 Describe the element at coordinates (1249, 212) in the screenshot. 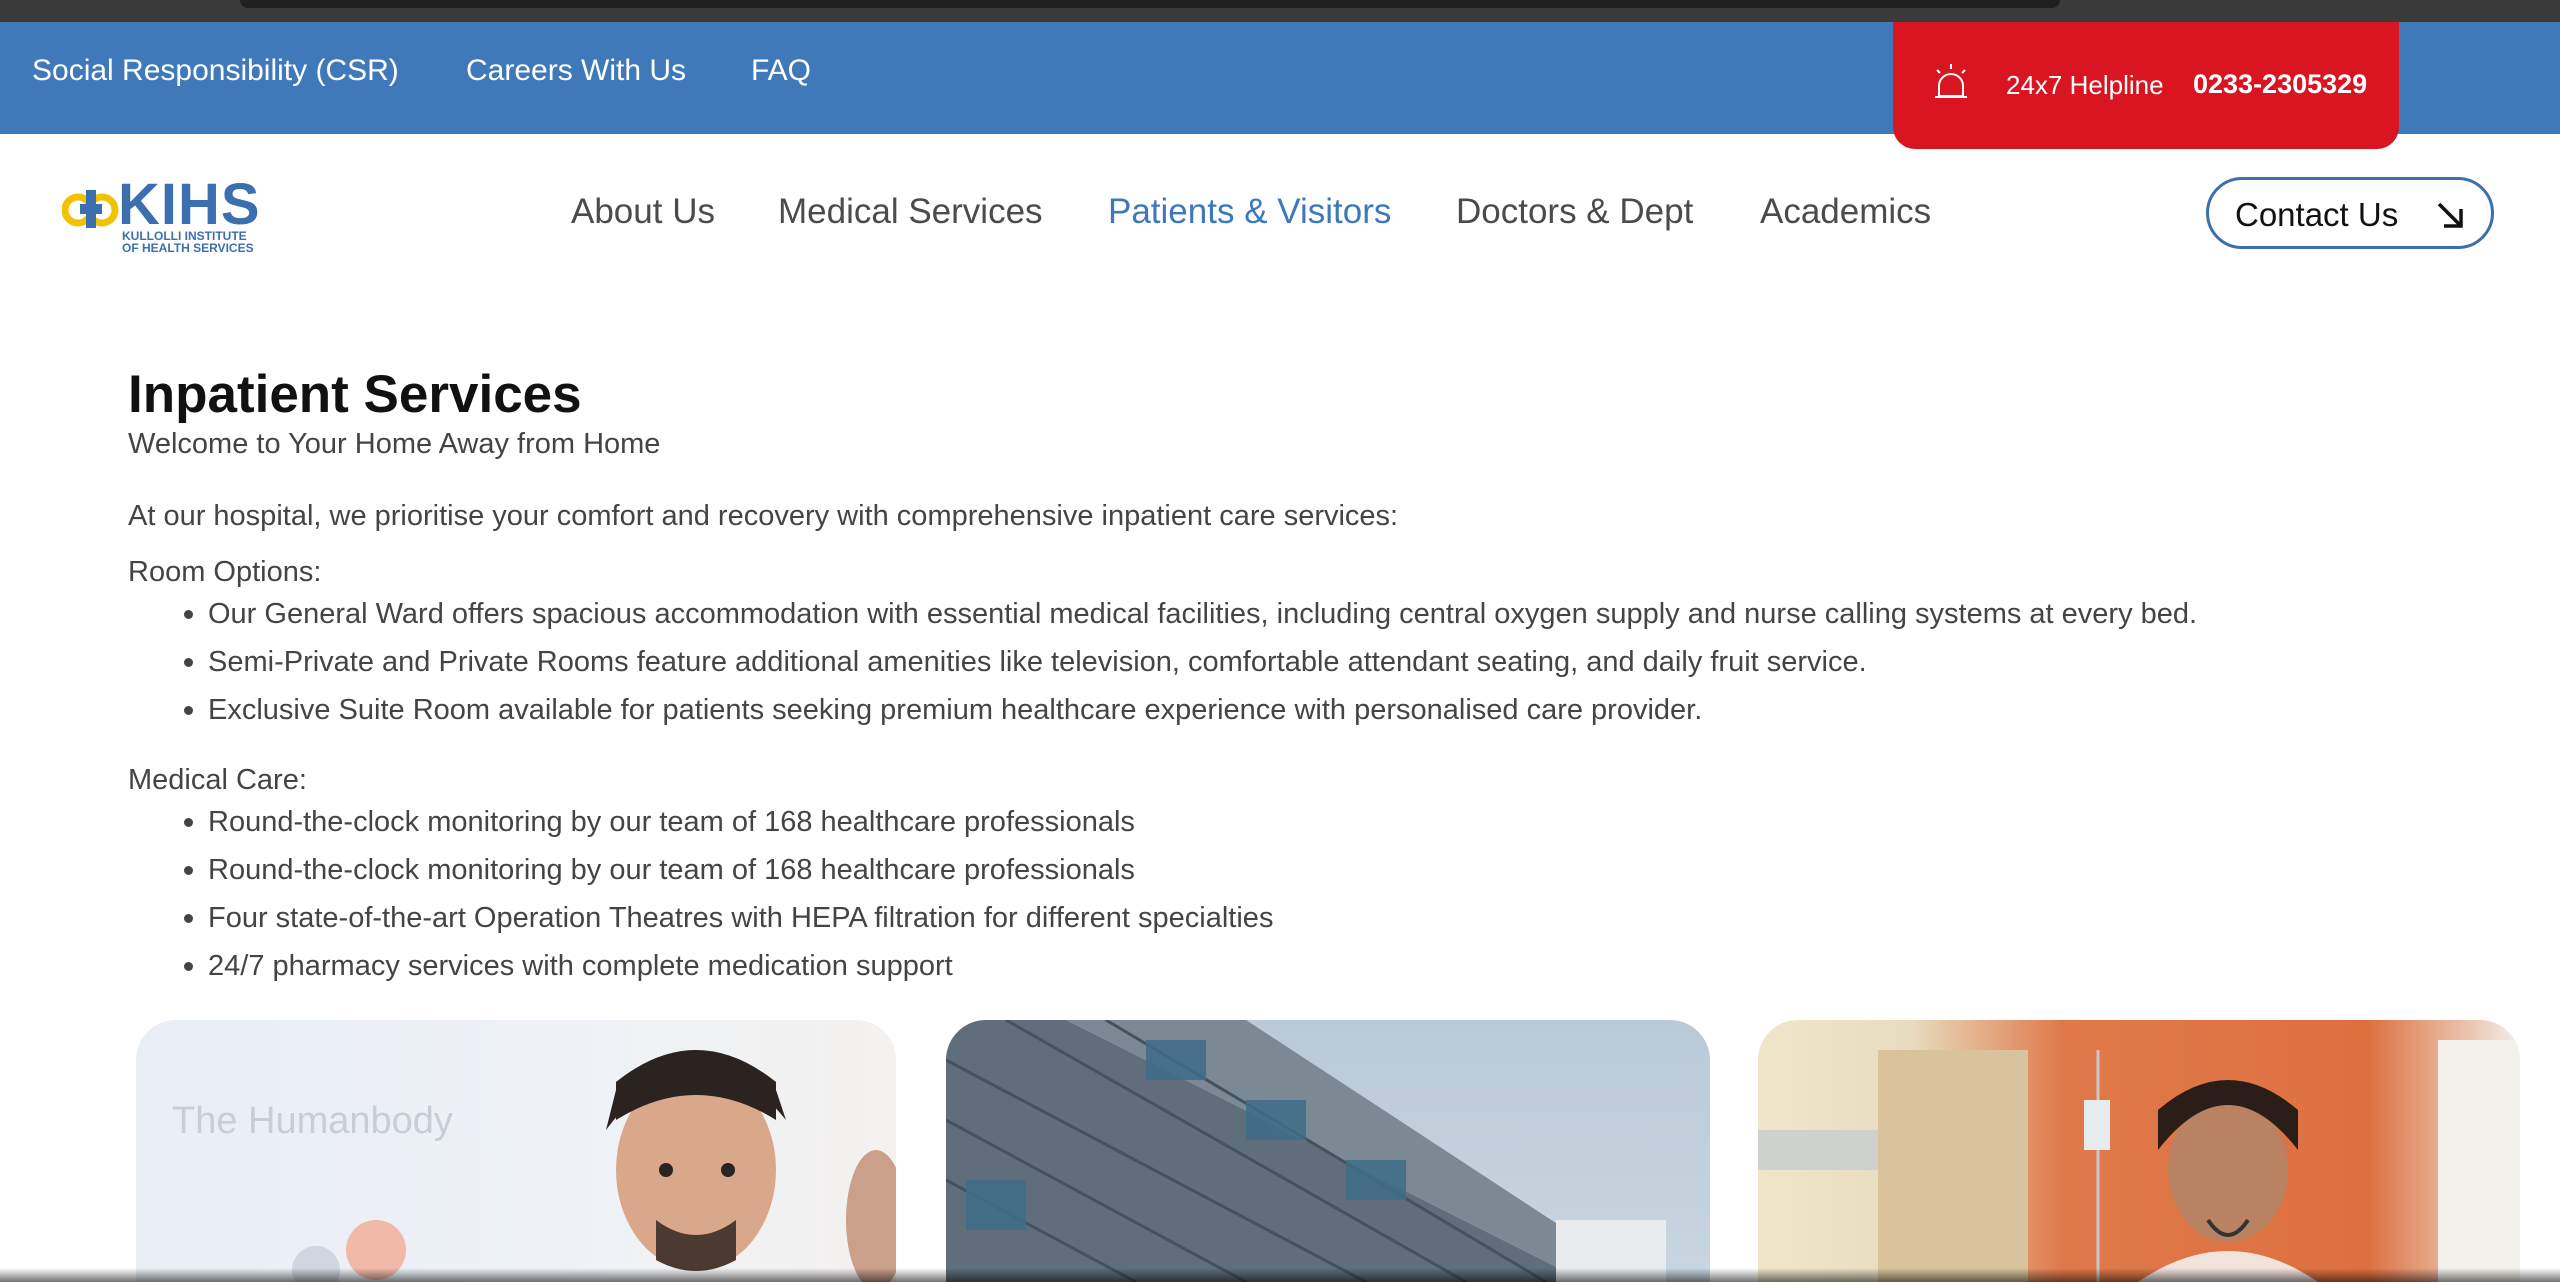

I see `nav-patients-visitors: Patients & Visitors` at that location.